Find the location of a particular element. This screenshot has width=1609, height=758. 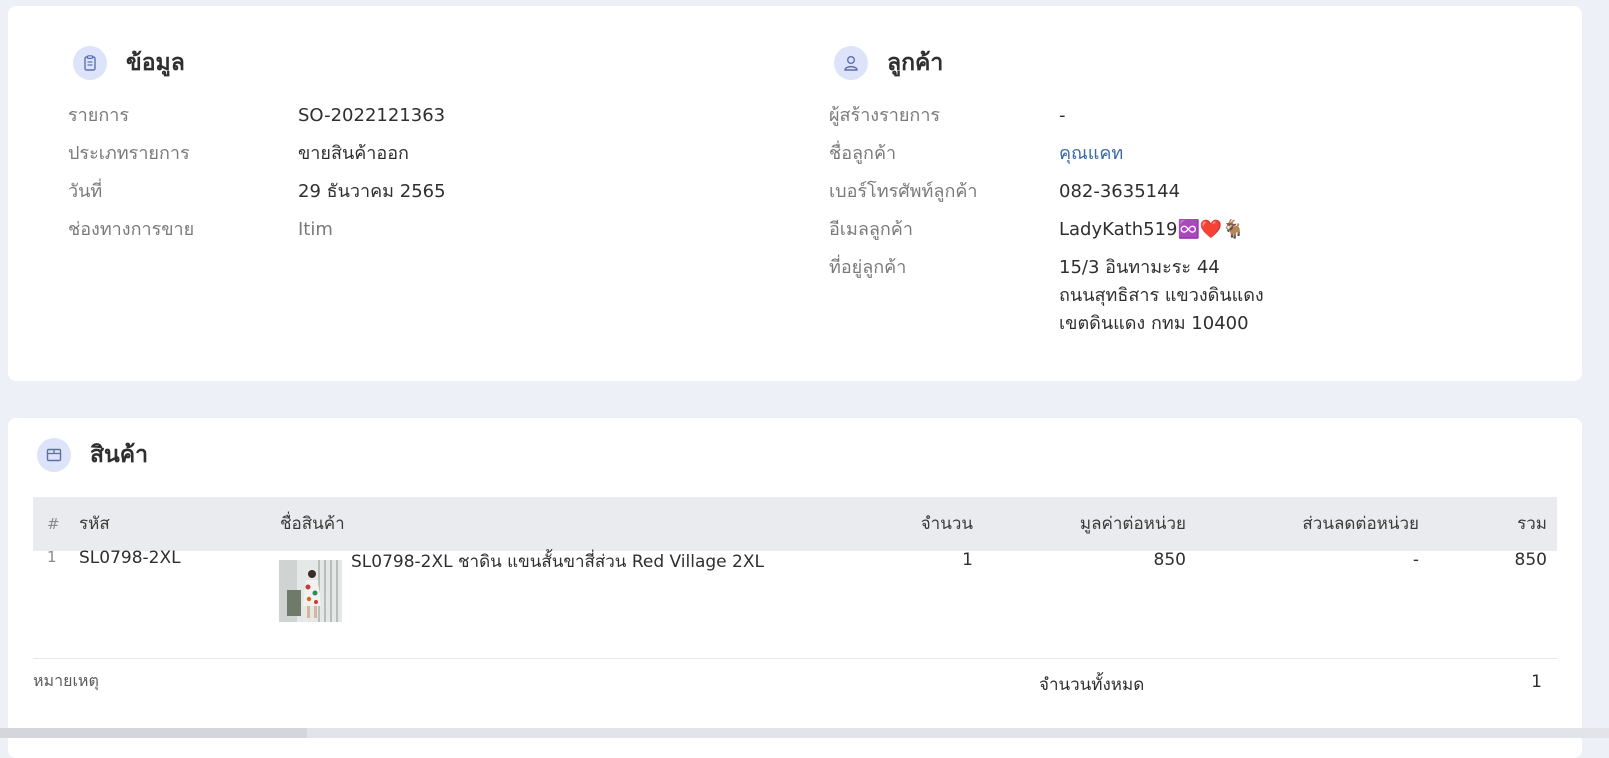

customer-label-address: ที่อยู่ลูกค้า is located at coordinates (868, 267).